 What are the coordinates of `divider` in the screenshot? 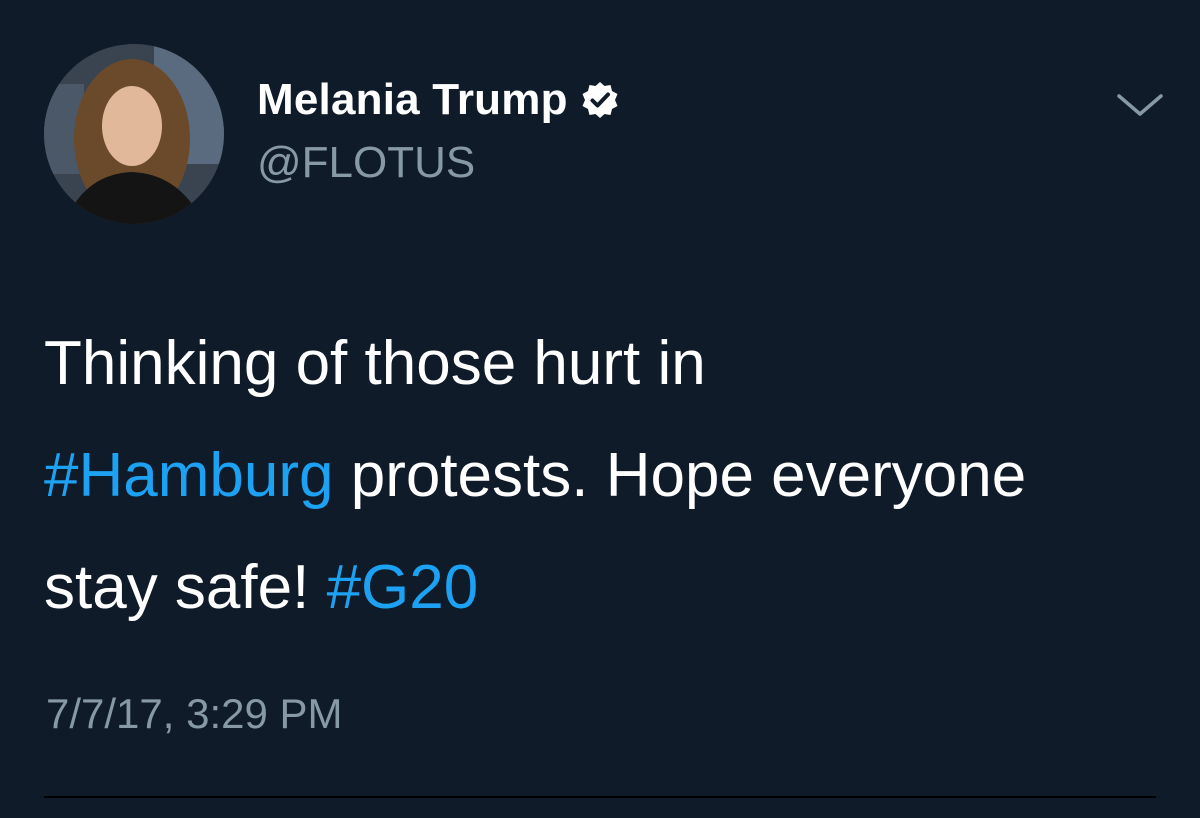 It's located at (600, 797).